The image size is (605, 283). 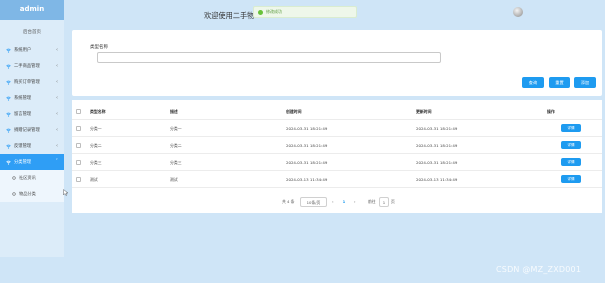 I want to click on table-header: 类型名称 描述 创建时间 更新时间 操作, so click(x=337, y=111).